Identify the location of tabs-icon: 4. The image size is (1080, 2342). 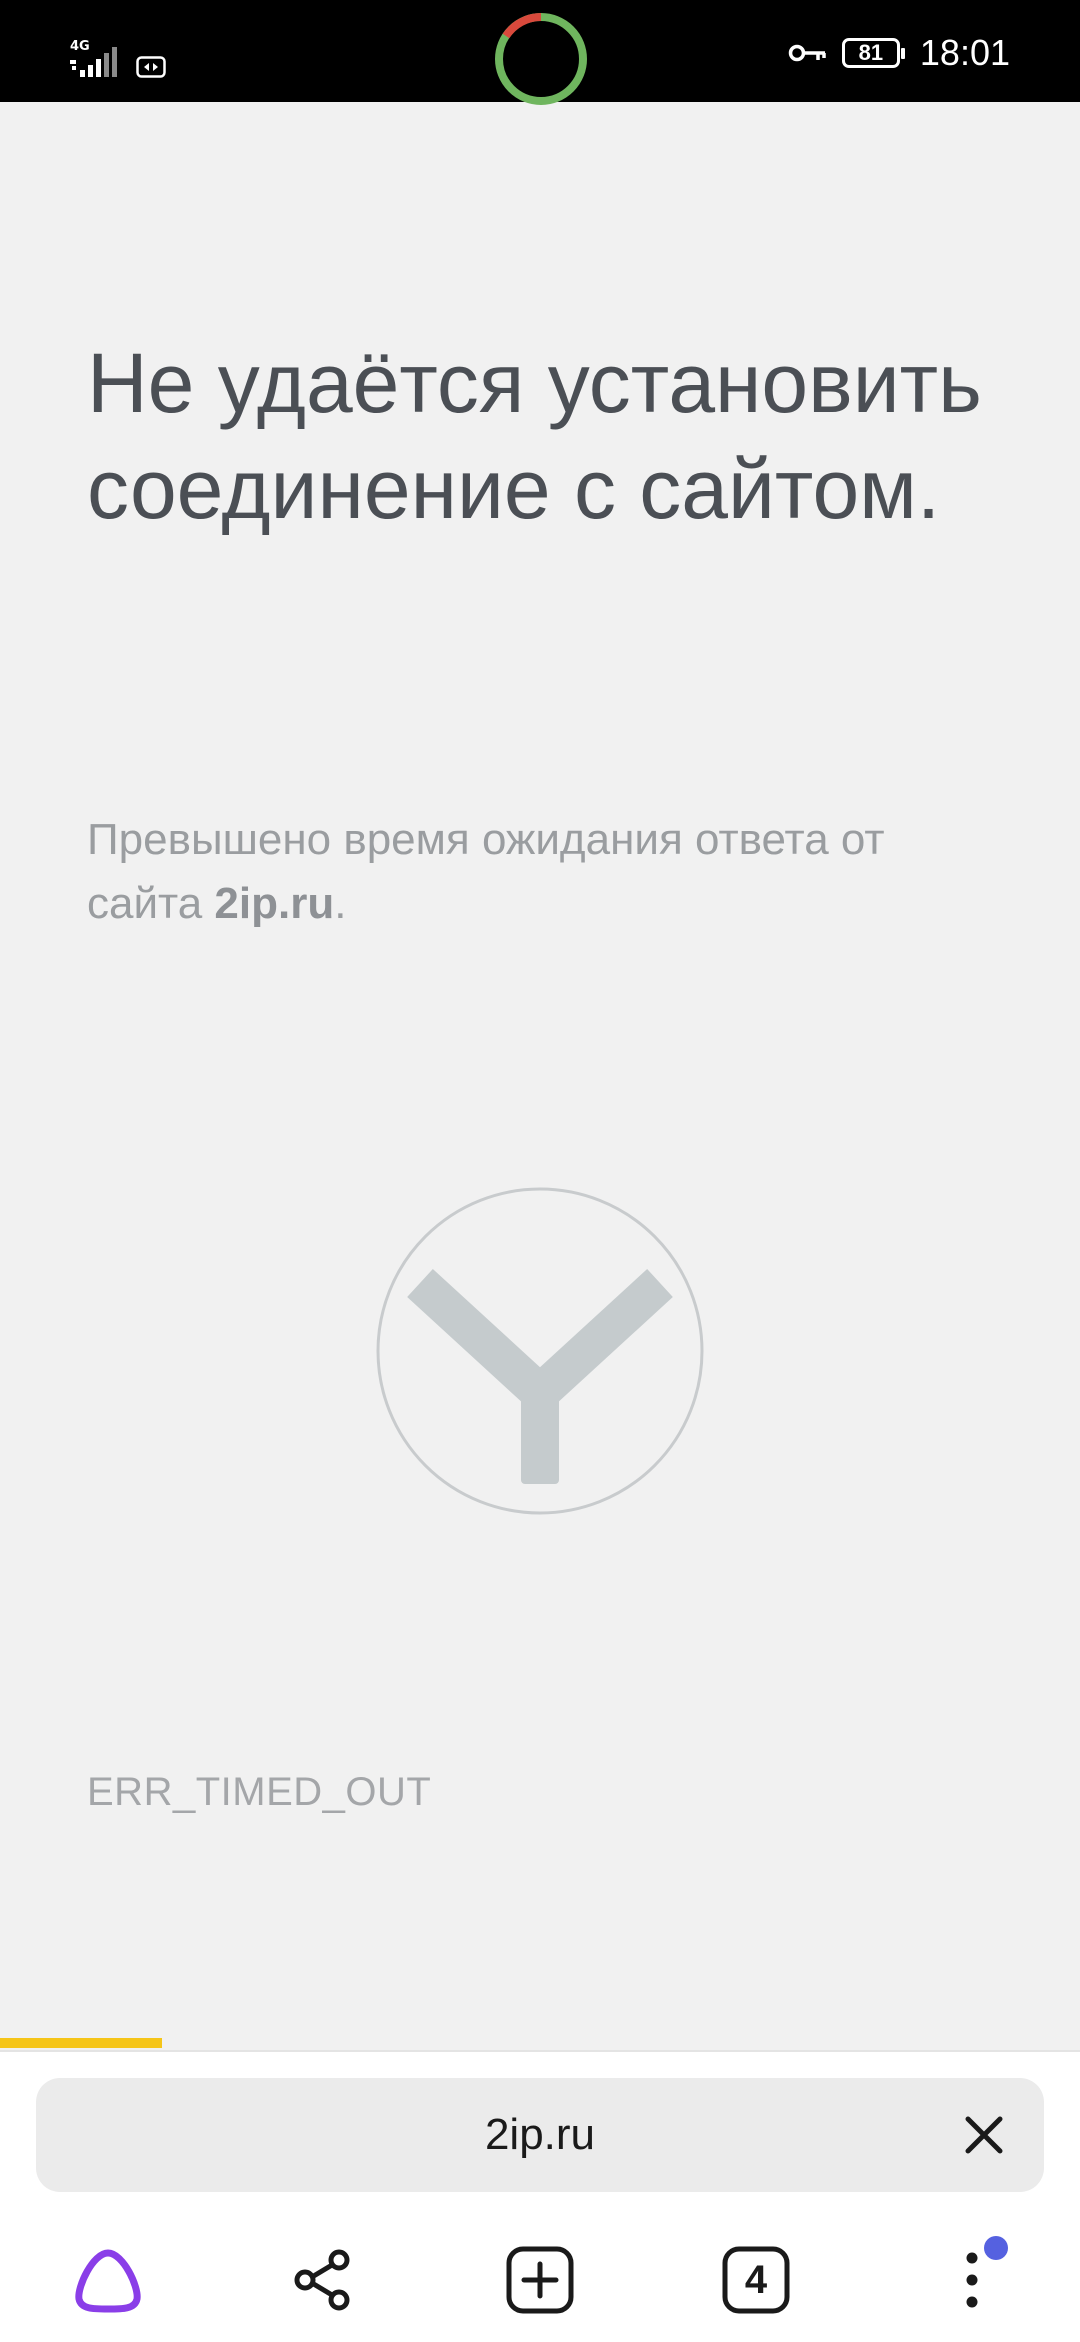
(756, 2280).